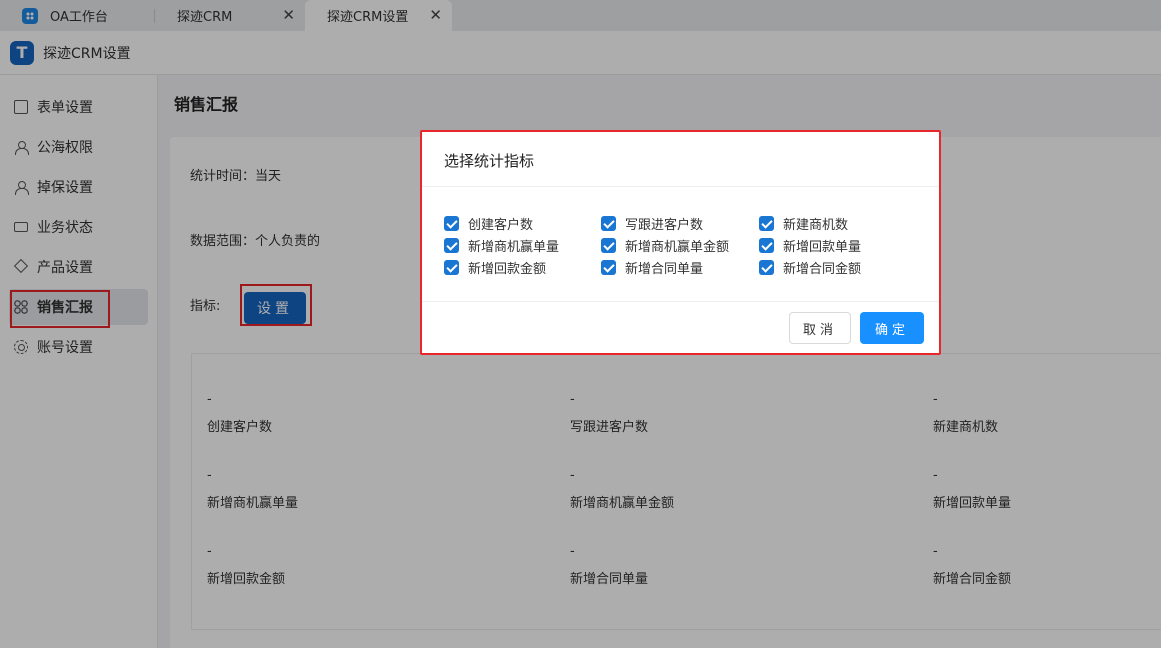 The height and width of the screenshot is (648, 1161). I want to click on checkbox-followup-customers: 写跟进客户数, so click(652, 223).